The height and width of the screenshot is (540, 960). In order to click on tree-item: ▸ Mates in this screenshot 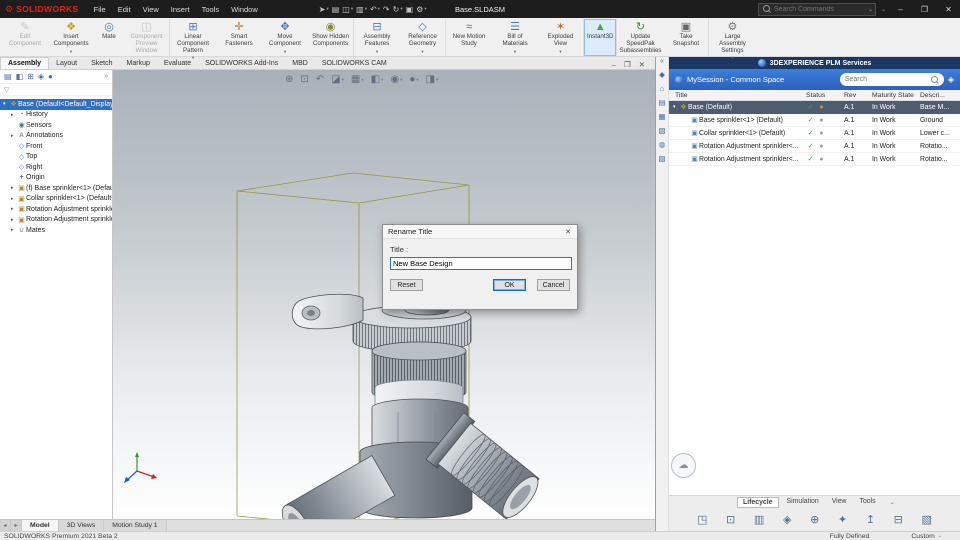, I will do `click(56, 230)`.